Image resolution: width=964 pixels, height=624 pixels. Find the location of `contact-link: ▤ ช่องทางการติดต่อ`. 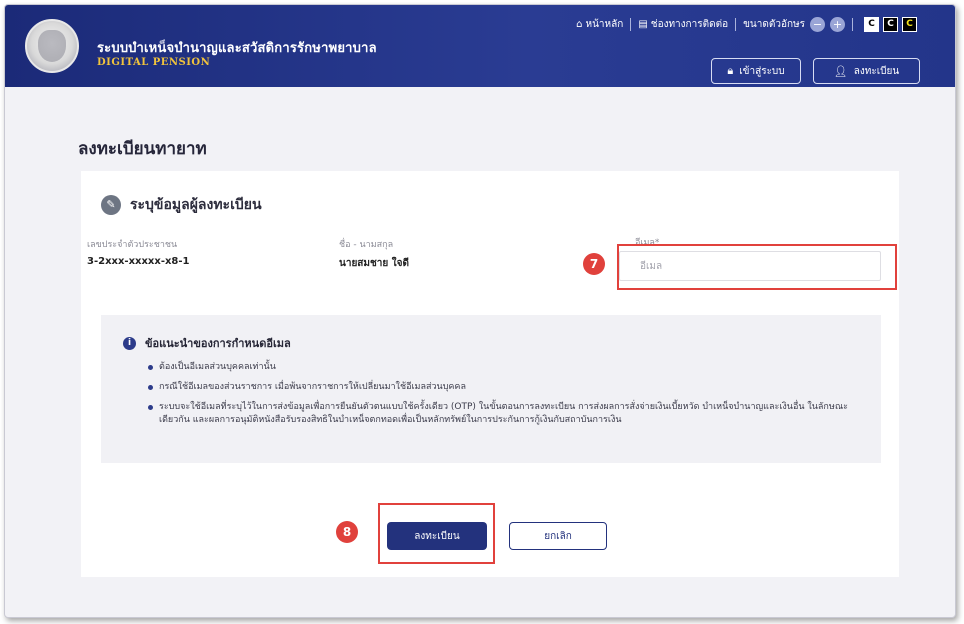

contact-link: ▤ ช่องทางการติดต่อ is located at coordinates (683, 24).